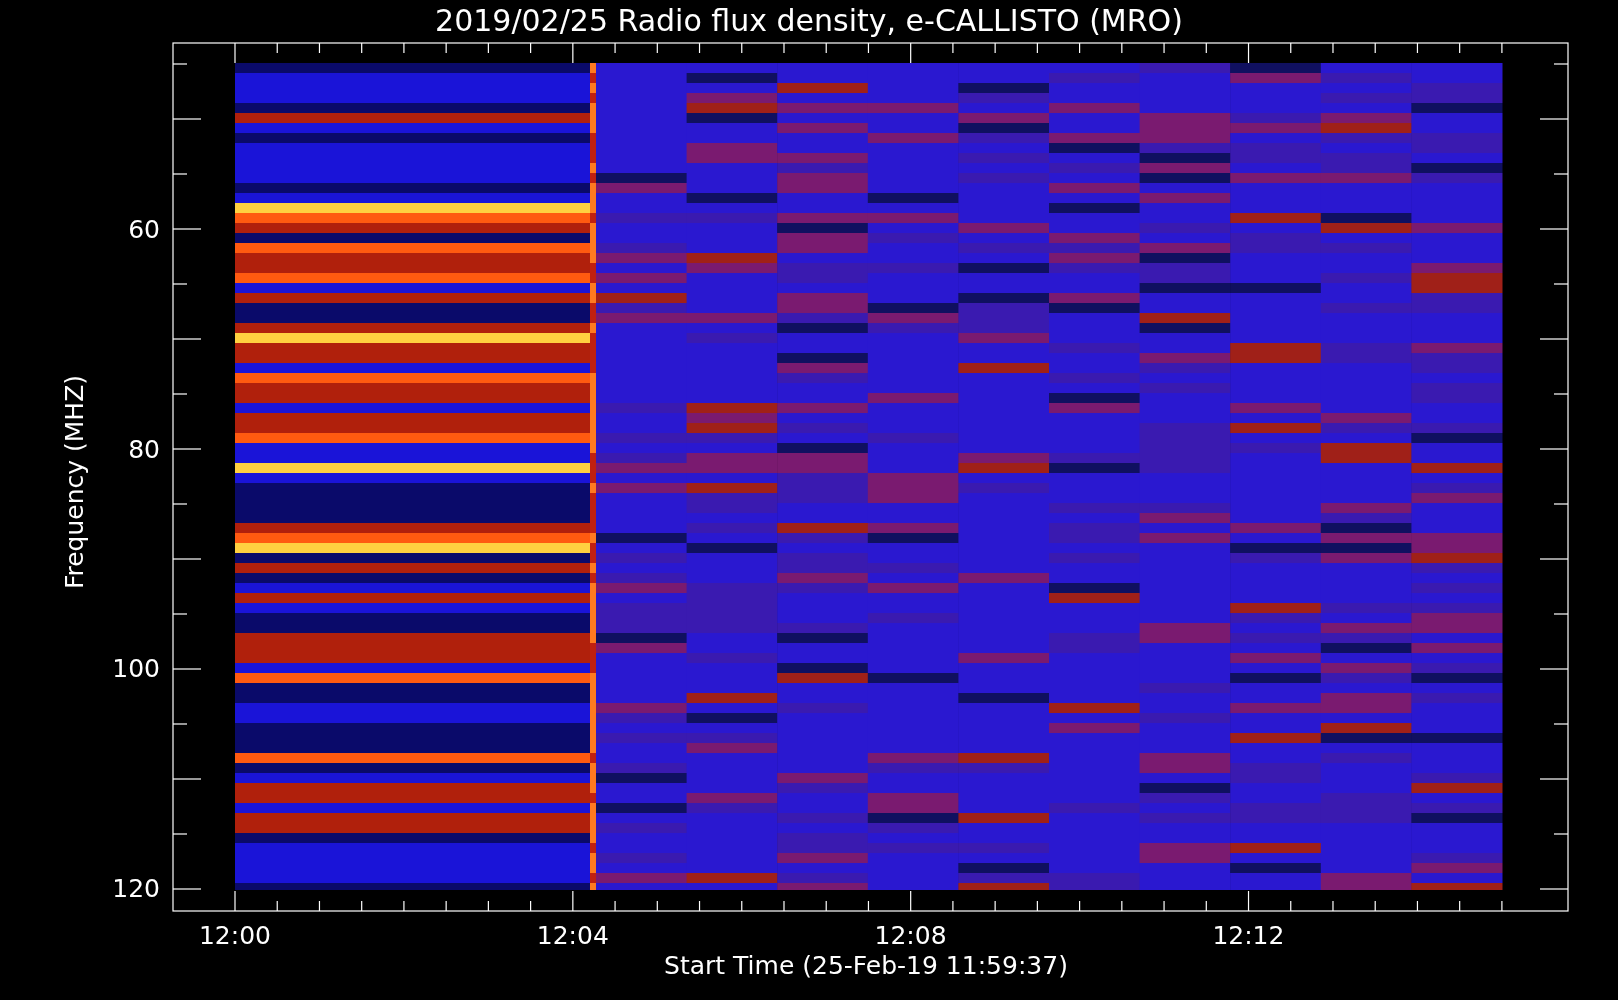 This screenshot has height=1000, width=1618. I want to click on x-tick-label: 12:04, so click(572, 935).